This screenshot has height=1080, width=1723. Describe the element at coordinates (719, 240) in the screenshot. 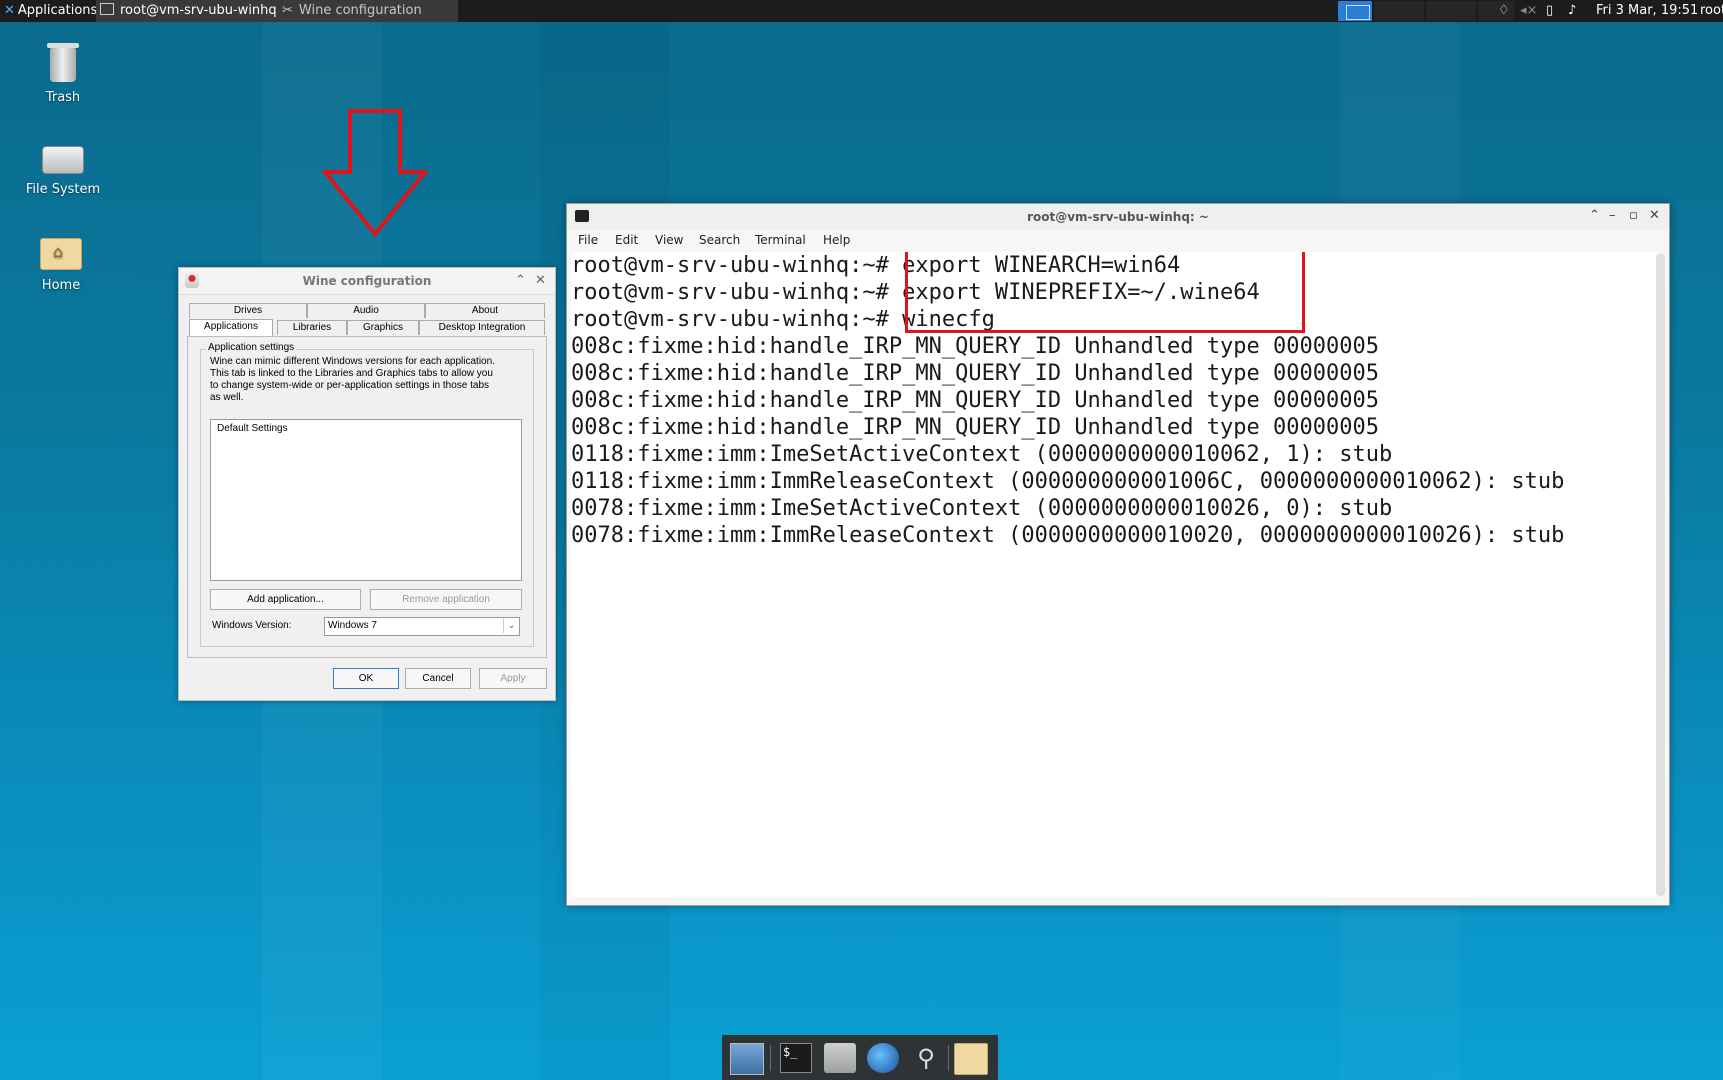

I see `menu-search: Search` at that location.